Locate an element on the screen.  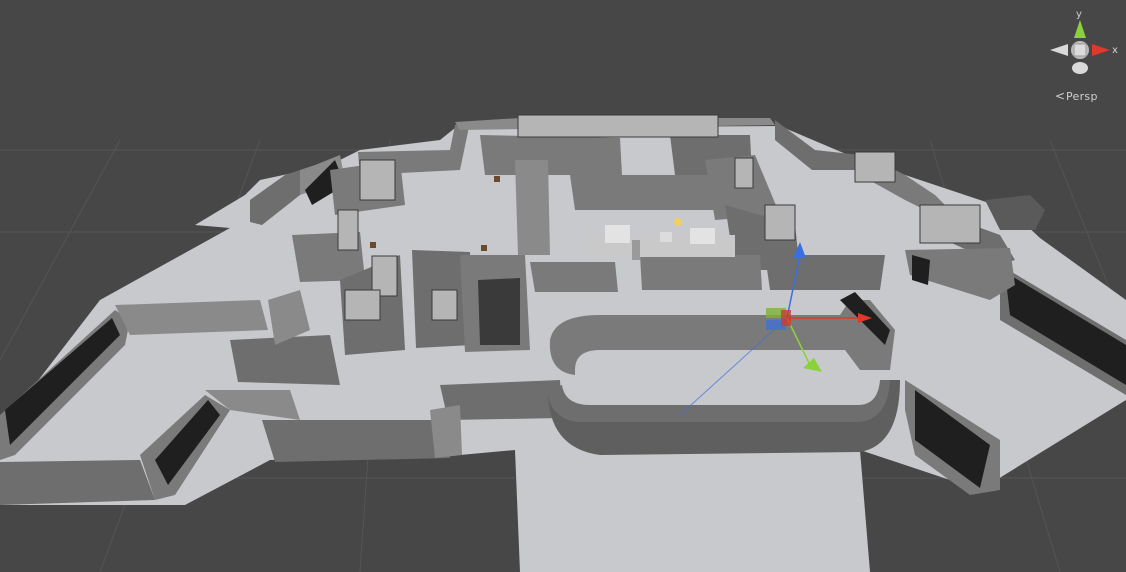
gizmo-y-label: y is located at coordinates (1079, 14).